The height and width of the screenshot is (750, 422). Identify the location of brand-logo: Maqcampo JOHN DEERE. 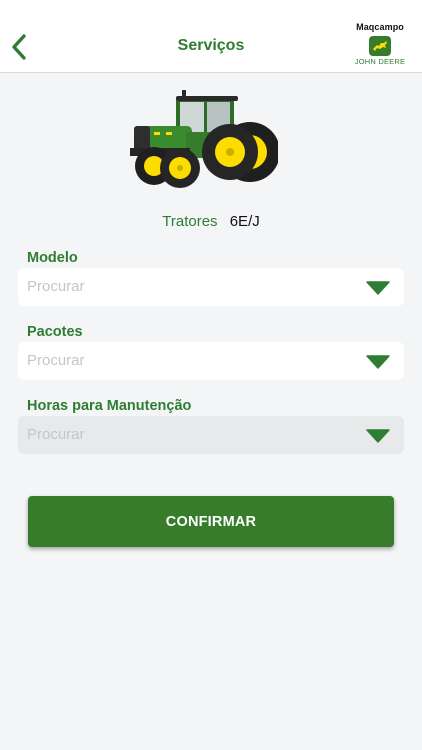
(380, 44).